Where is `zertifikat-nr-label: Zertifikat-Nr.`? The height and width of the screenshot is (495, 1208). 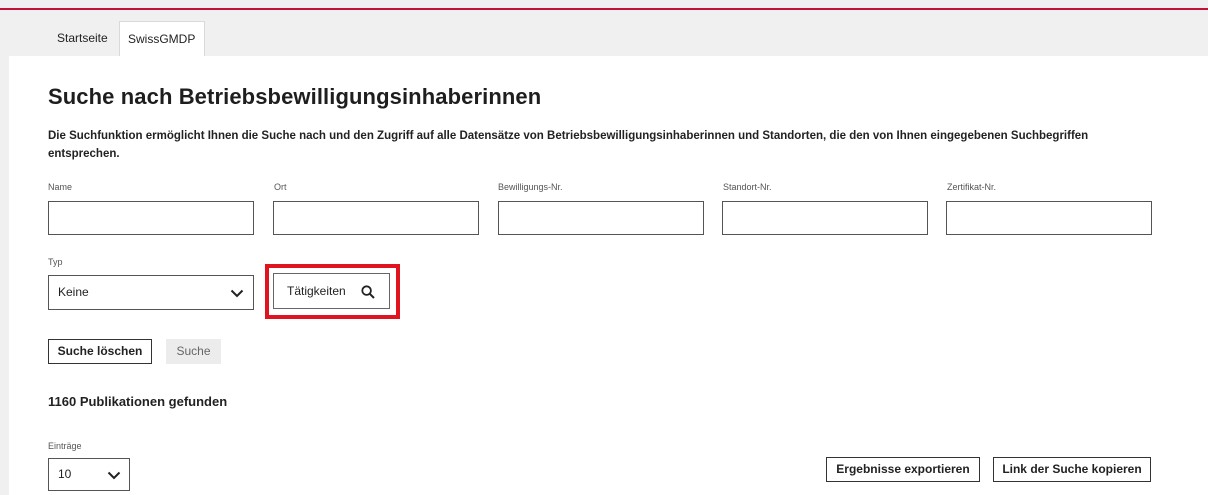 zertifikat-nr-label: Zertifikat-Nr. is located at coordinates (972, 187).